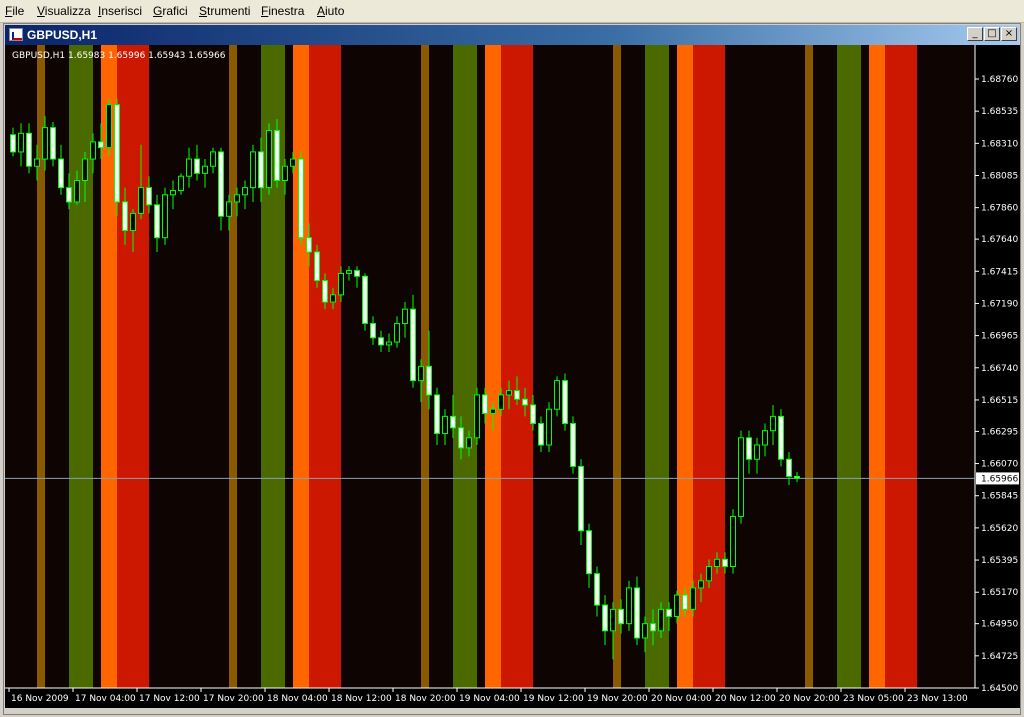  I want to click on x-tick-label: 16 Nov 2009, so click(40, 699).